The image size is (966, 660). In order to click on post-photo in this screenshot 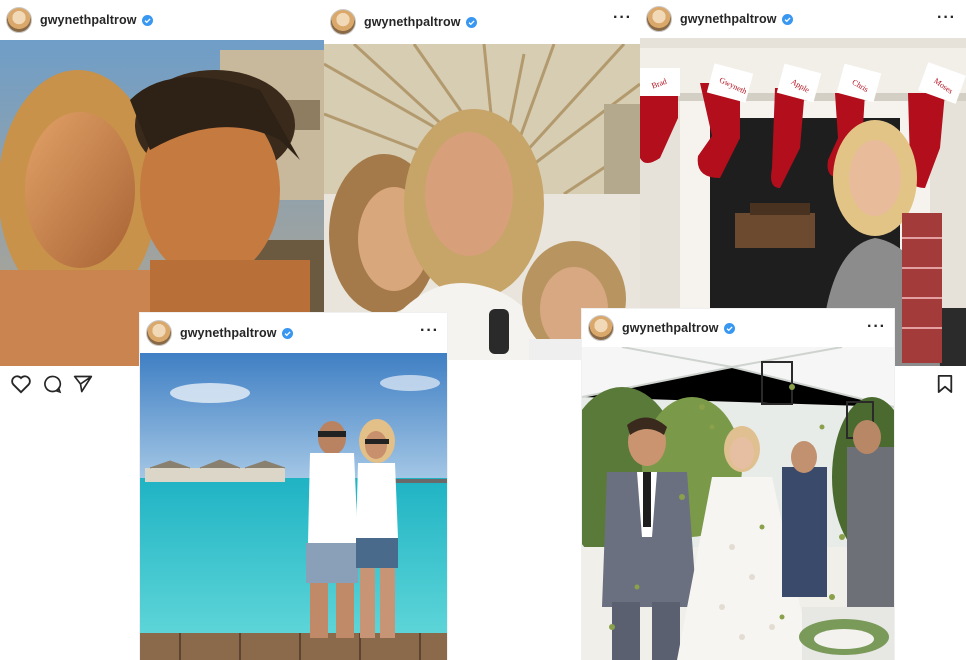, I will do `click(293, 506)`.